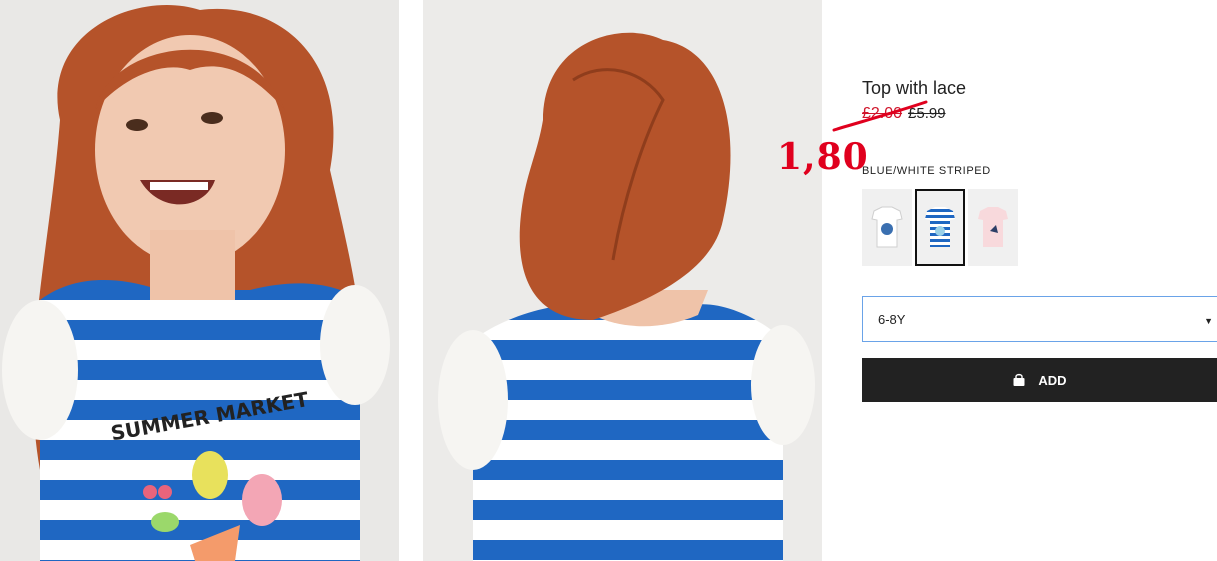 Image resolution: width=1217 pixels, height=561 pixels. I want to click on shopping-bag-icon, so click(1019, 379).